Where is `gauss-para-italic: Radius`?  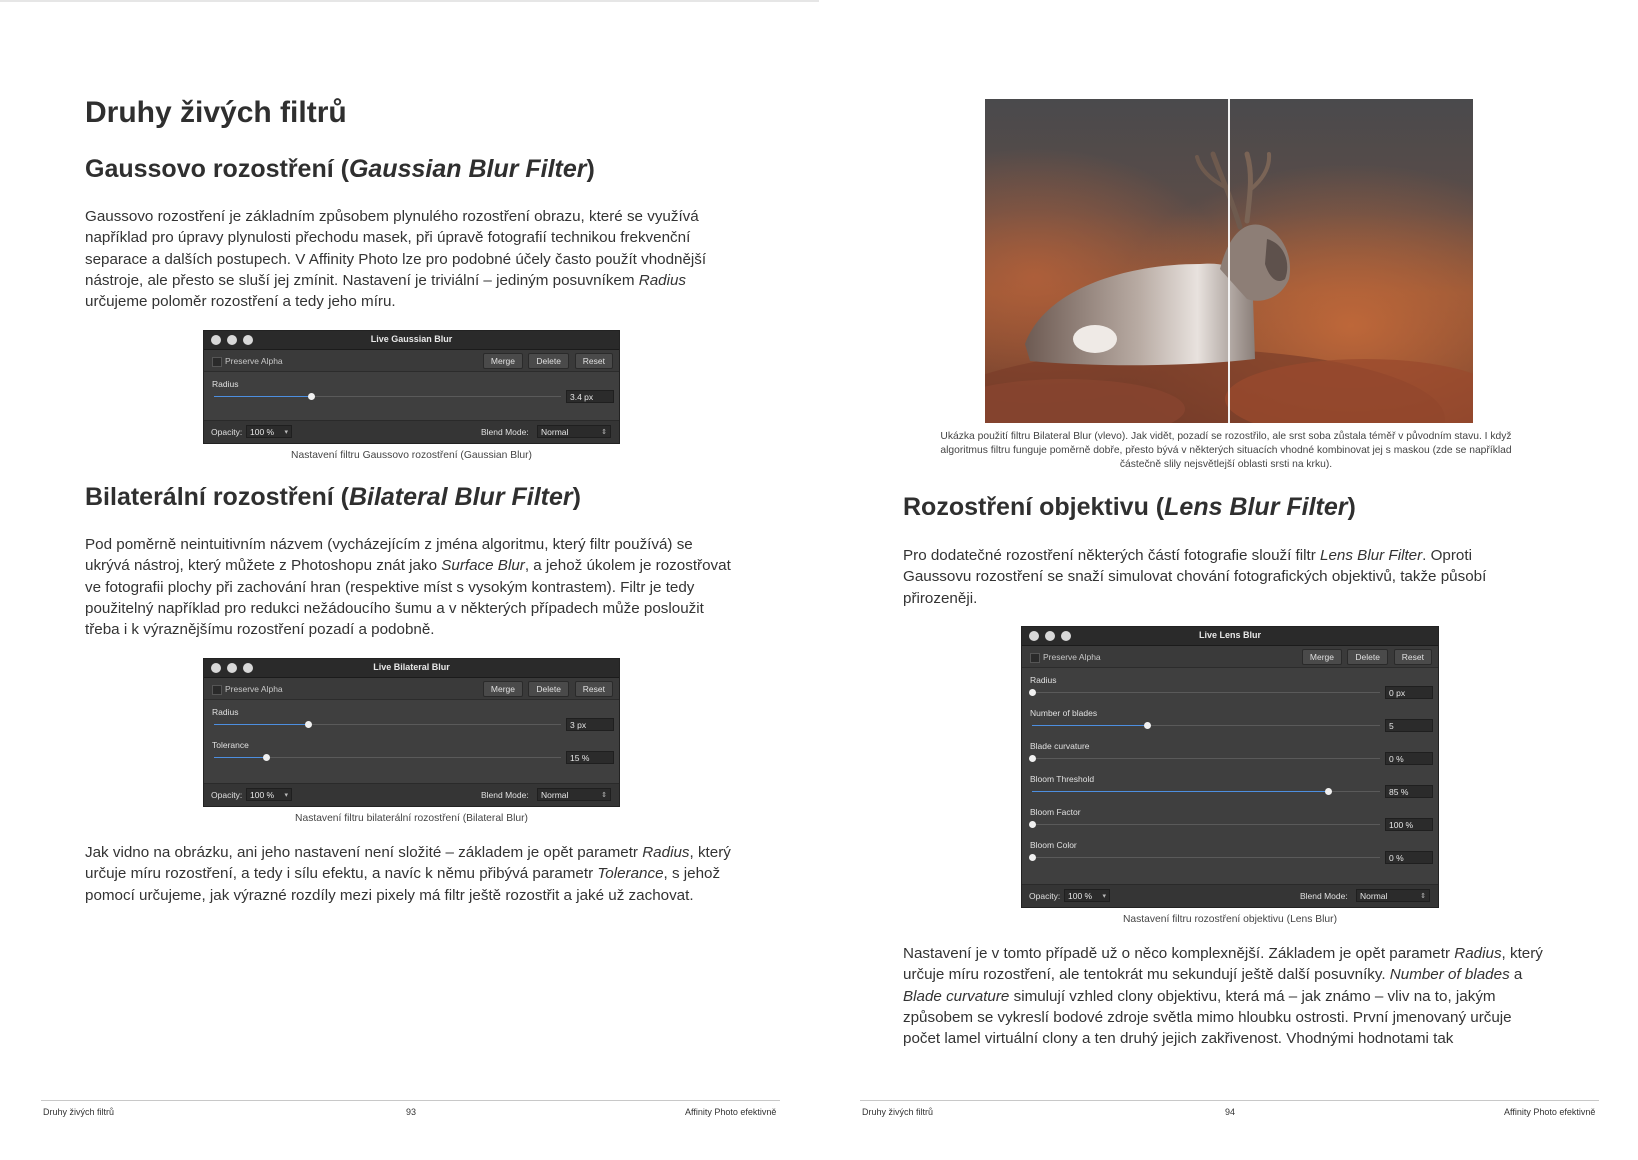
gauss-para-italic: Radius is located at coordinates (662, 280).